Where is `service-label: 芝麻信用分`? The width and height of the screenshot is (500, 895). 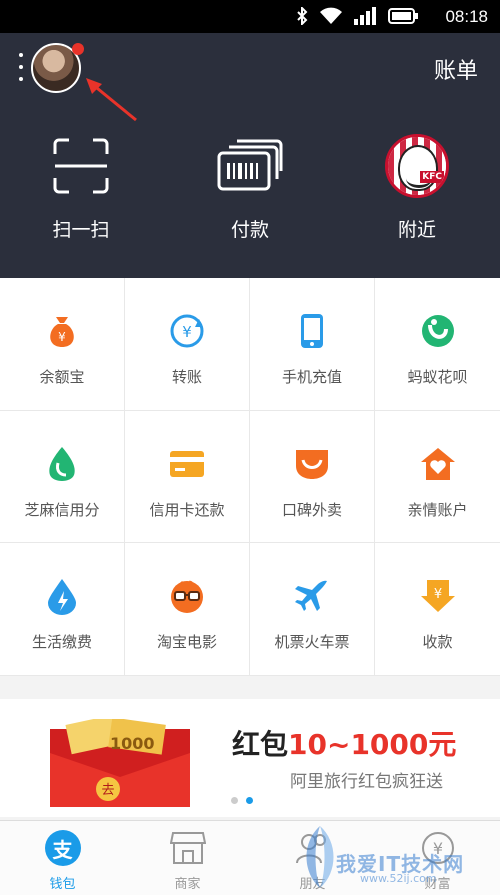
service-label: 芝麻信用分 is located at coordinates (62, 509).